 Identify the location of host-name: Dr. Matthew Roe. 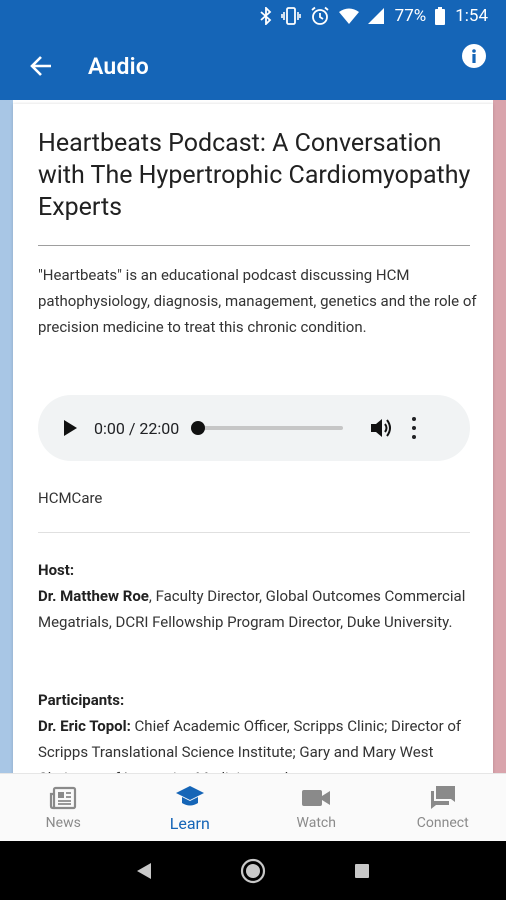
(93, 596).